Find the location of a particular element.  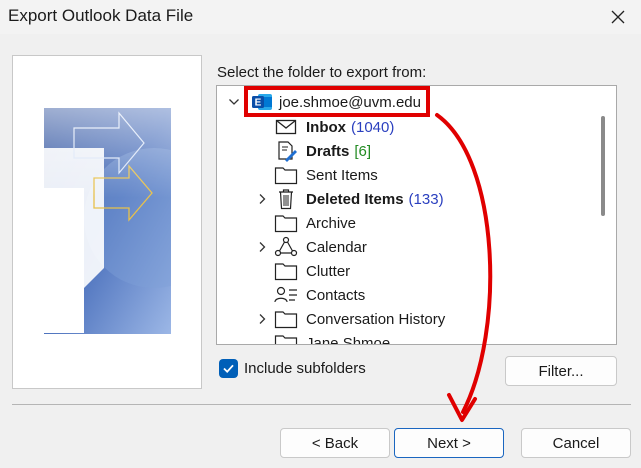

tree-item-calendar: Calendar is located at coordinates (397, 247).